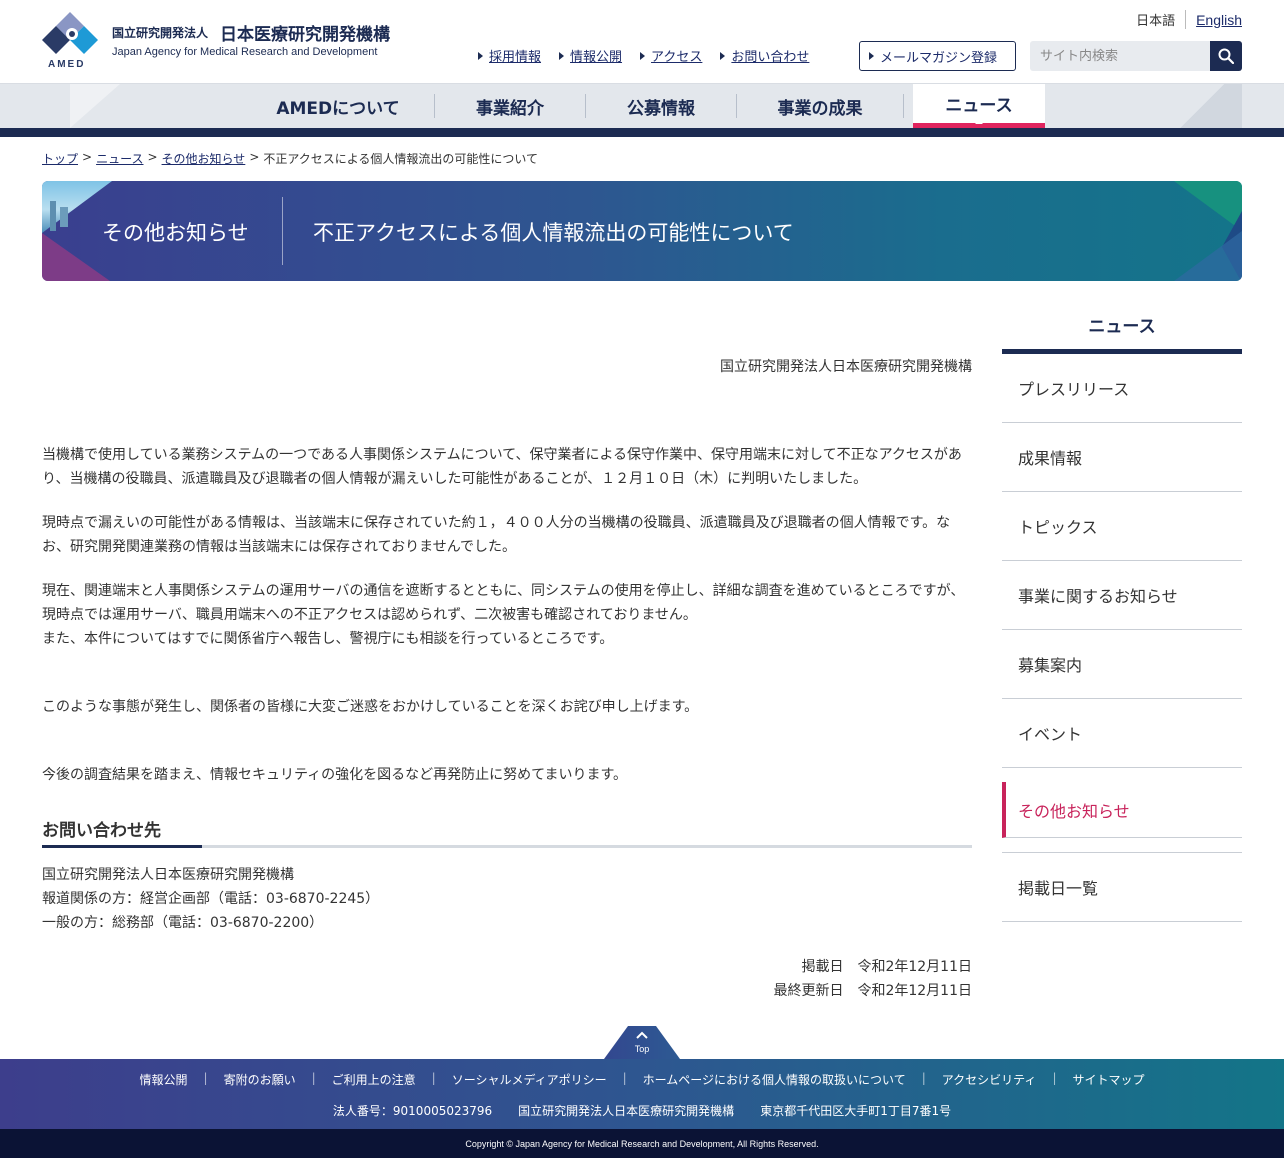 The width and height of the screenshot is (1284, 1158). What do you see at coordinates (846, 367) in the screenshot?
I see `article-org: 国立研究開発法人日本医療研究開発機構` at bounding box center [846, 367].